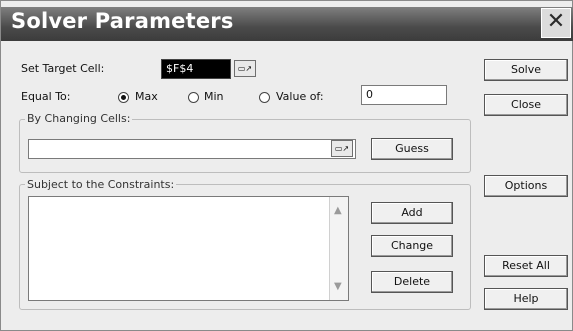  I want to click on equal-to-value-label: Value of:, so click(300, 96).